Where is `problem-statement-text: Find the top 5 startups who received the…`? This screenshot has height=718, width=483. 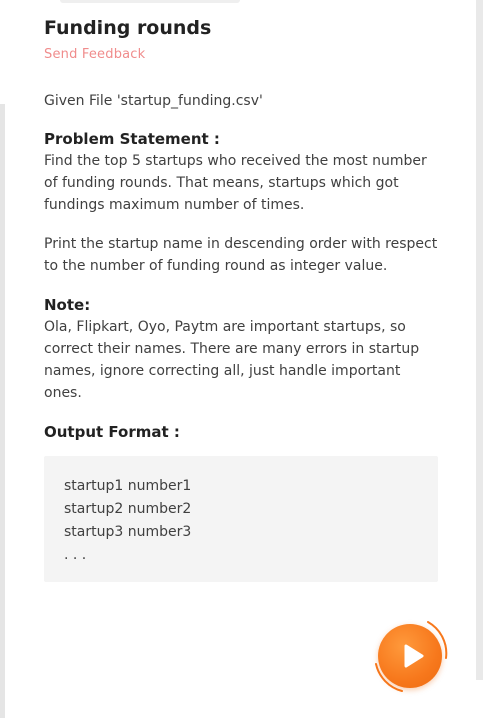
problem-statement-text: Find the top 5 startups who received the… is located at coordinates (235, 183).